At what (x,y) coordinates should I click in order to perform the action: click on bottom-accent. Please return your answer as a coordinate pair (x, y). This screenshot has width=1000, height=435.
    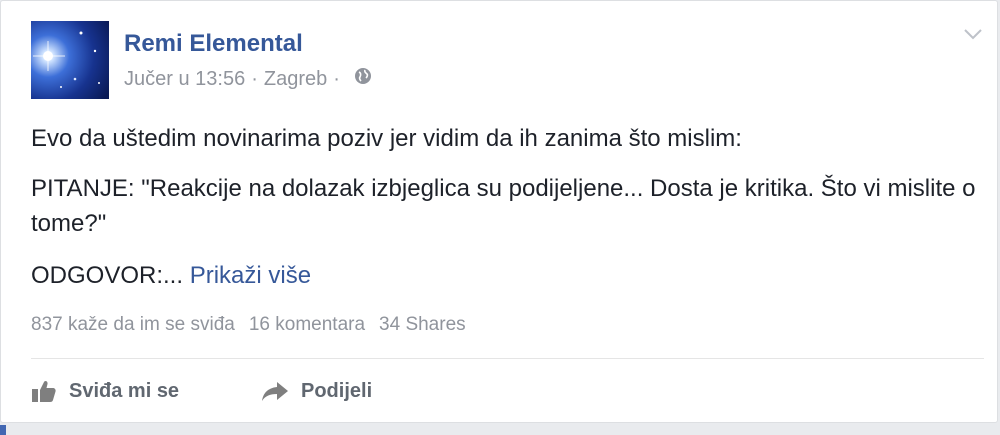
    Looking at the image, I should click on (3, 430).